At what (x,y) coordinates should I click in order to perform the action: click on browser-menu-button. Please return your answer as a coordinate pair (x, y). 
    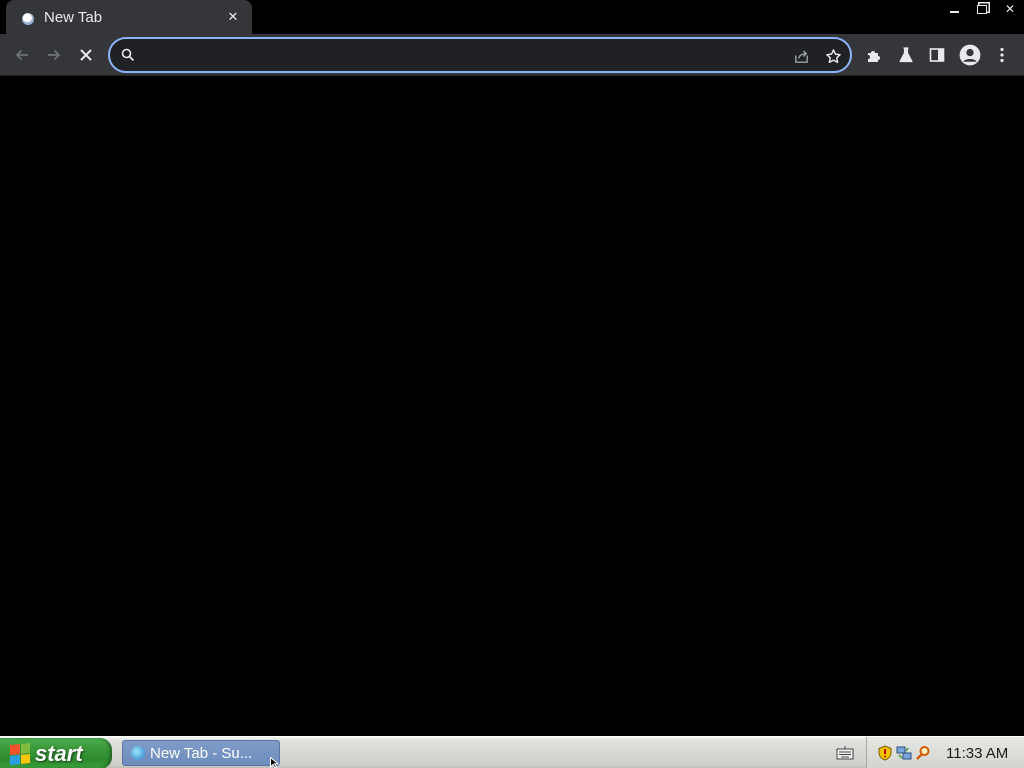
    Looking at the image, I should click on (1002, 55).